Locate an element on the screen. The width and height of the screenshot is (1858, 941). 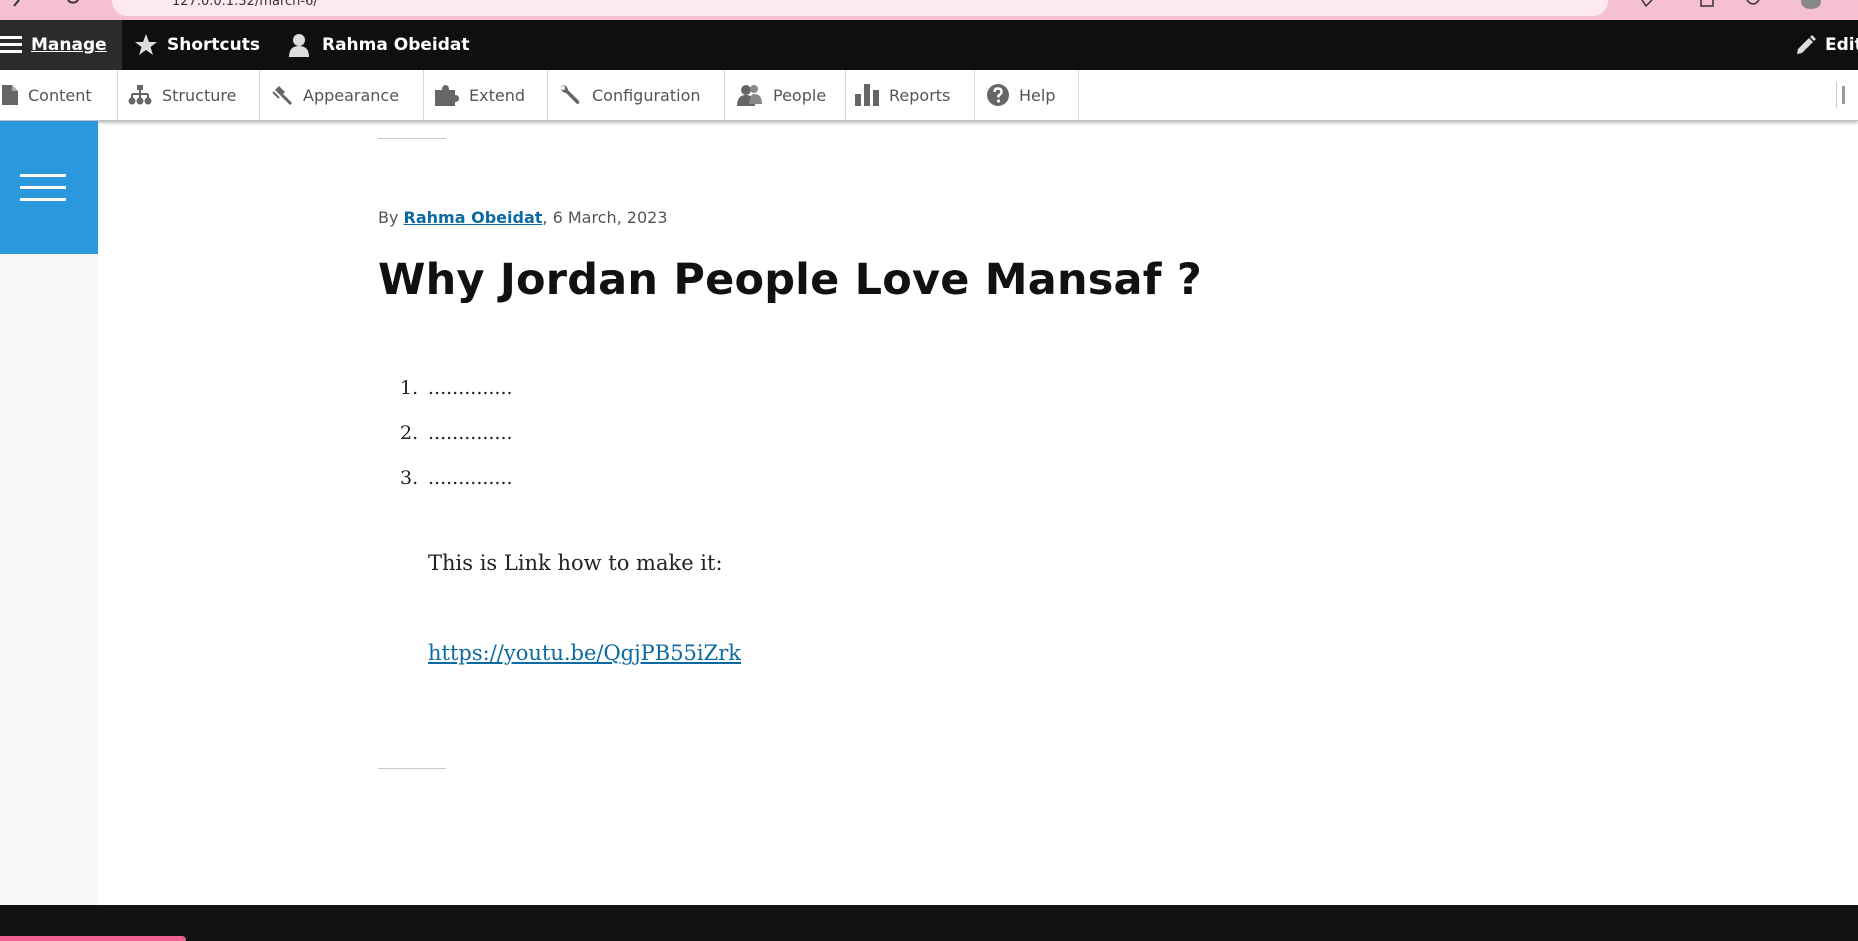
top-divider is located at coordinates (412, 138).